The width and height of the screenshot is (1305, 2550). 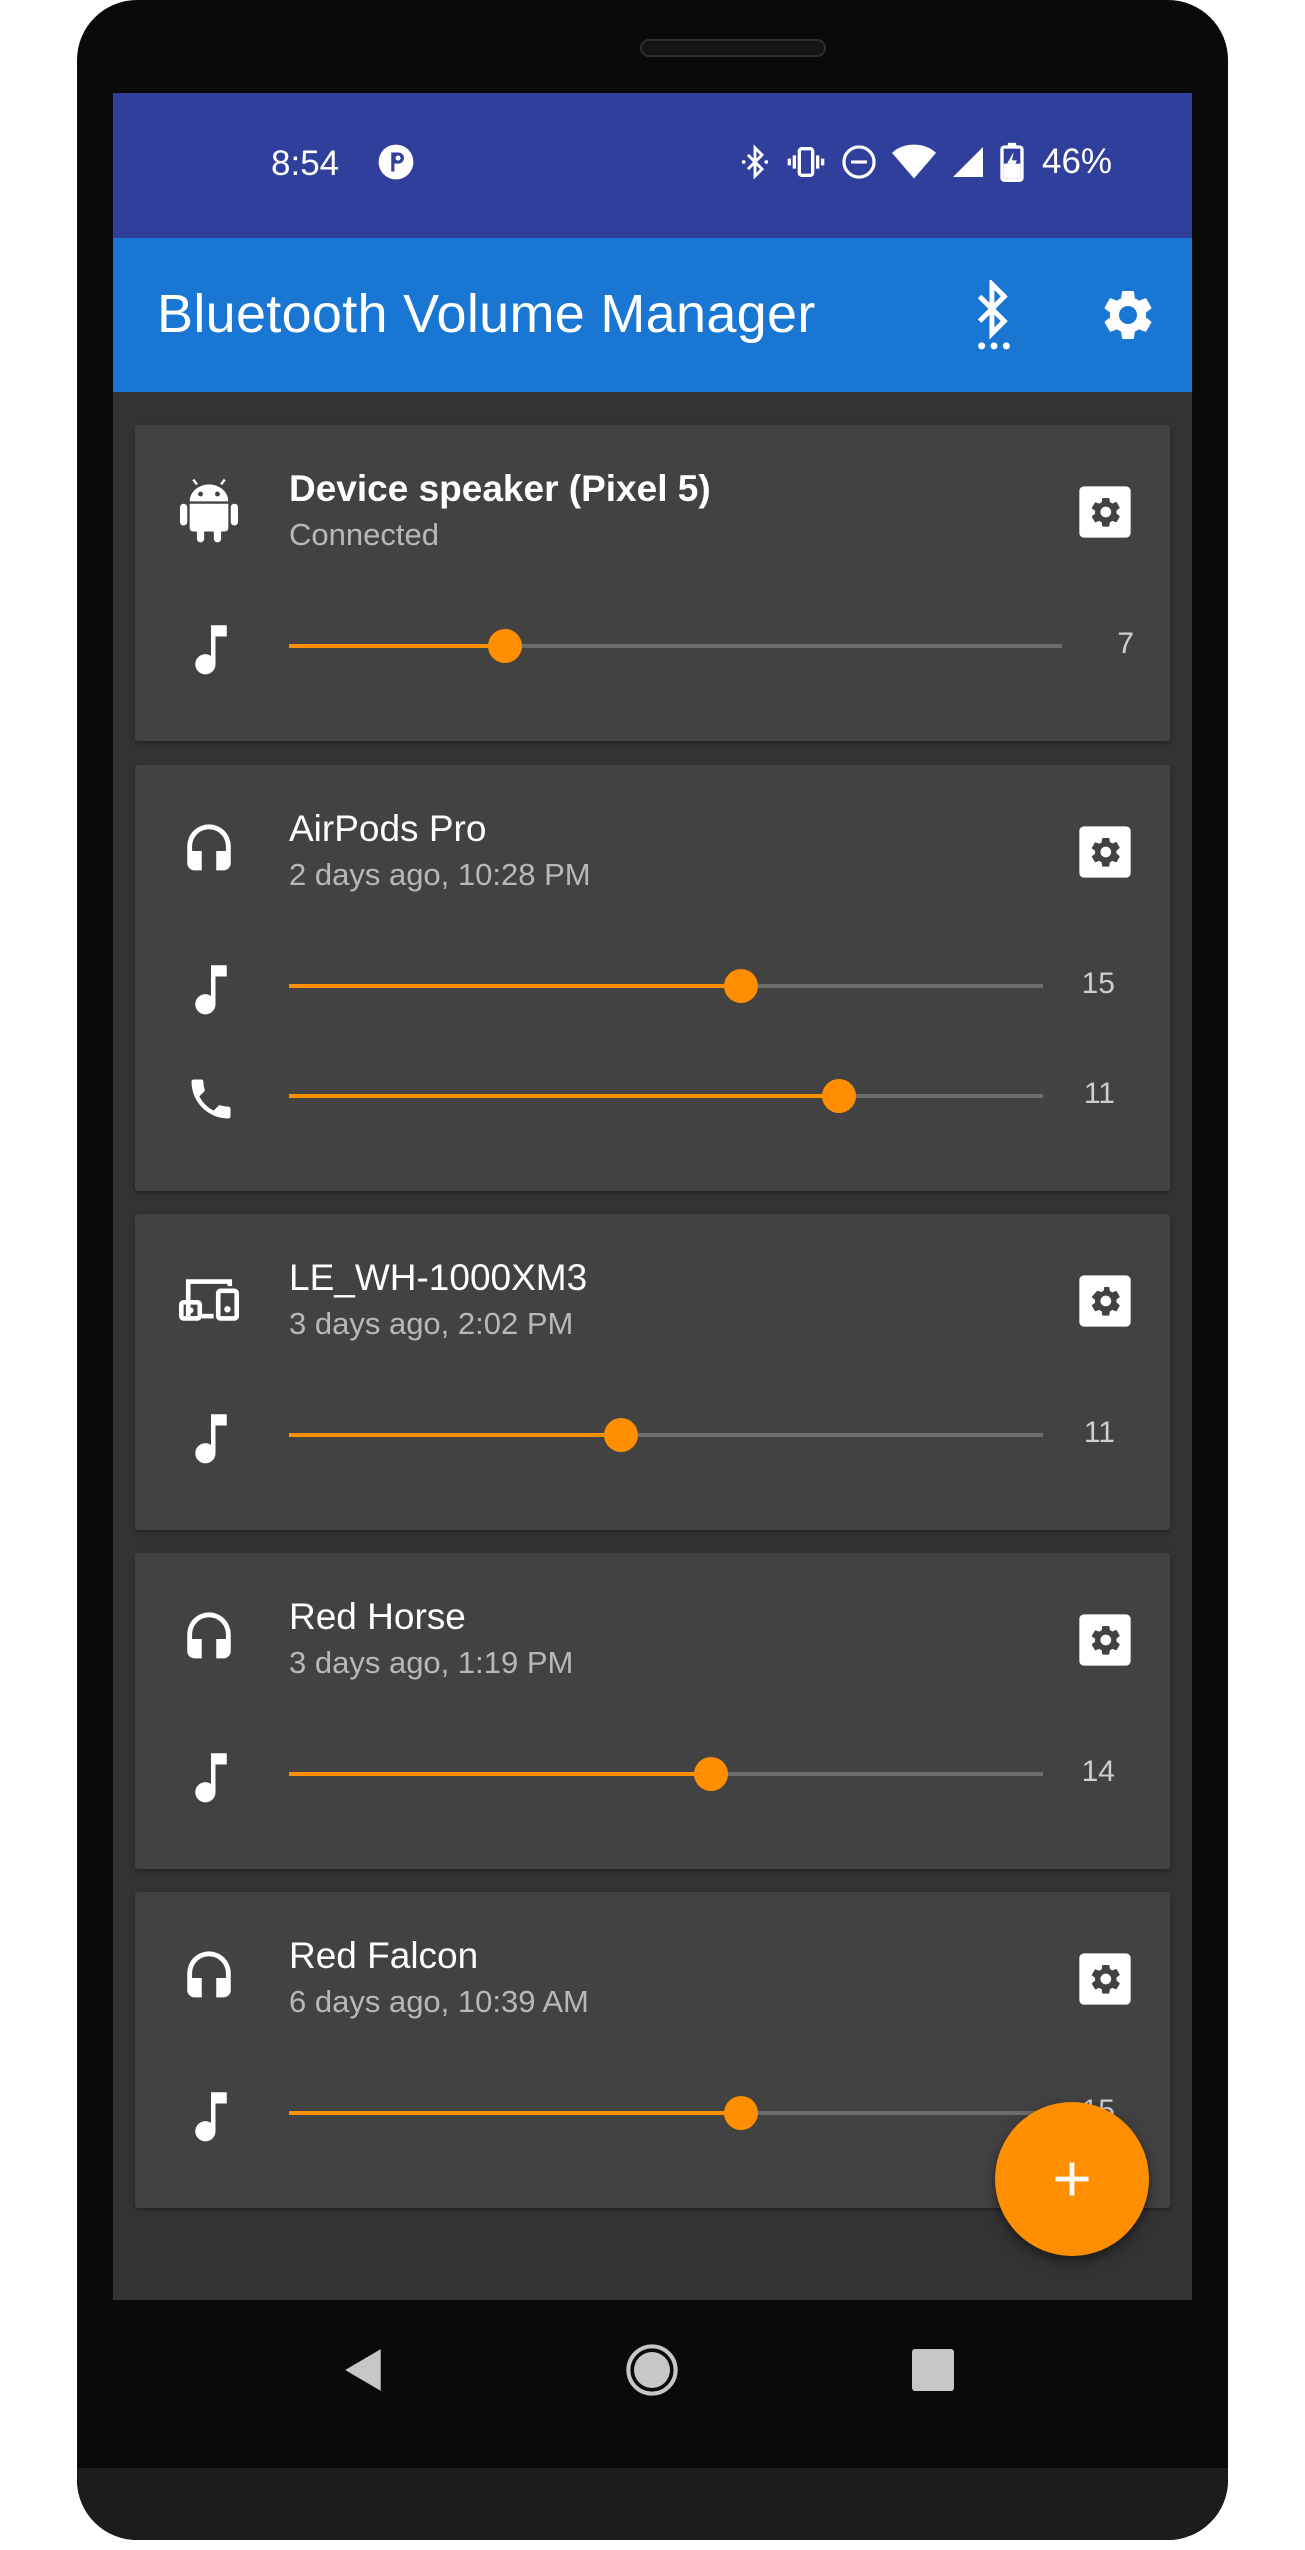 I want to click on android-icon, so click(x=209, y=510).